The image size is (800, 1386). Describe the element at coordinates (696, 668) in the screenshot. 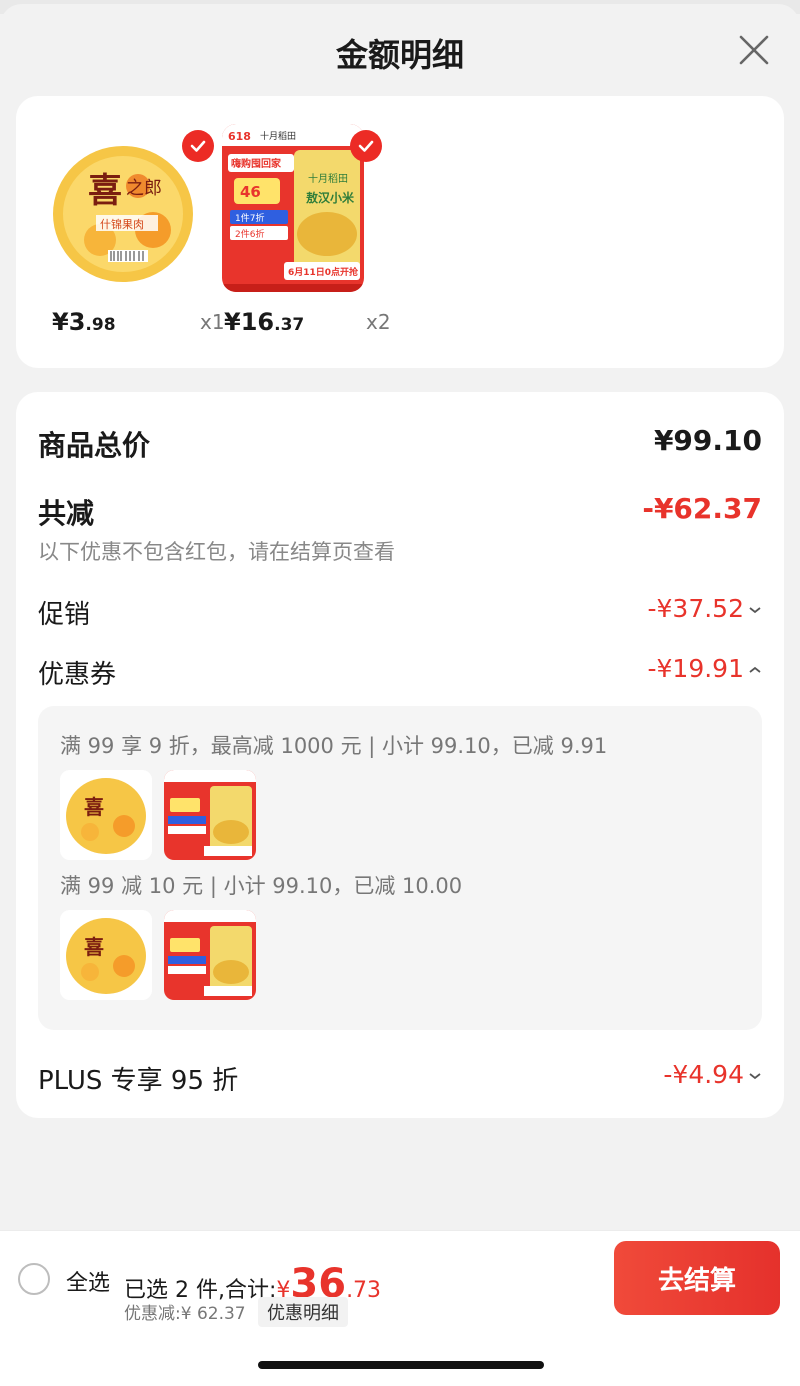

I see `coupon-value: -¥19.91` at that location.